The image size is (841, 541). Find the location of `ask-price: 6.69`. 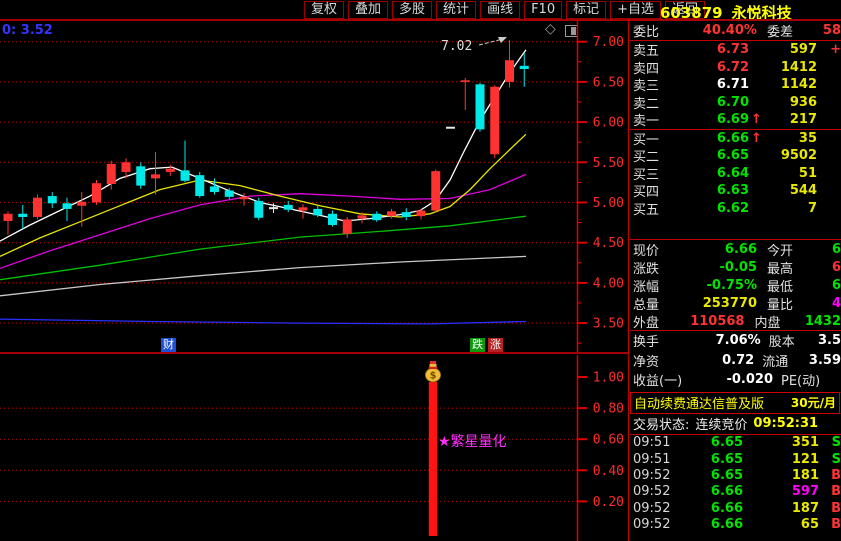

ask-price: 6.69 is located at coordinates (732, 120).